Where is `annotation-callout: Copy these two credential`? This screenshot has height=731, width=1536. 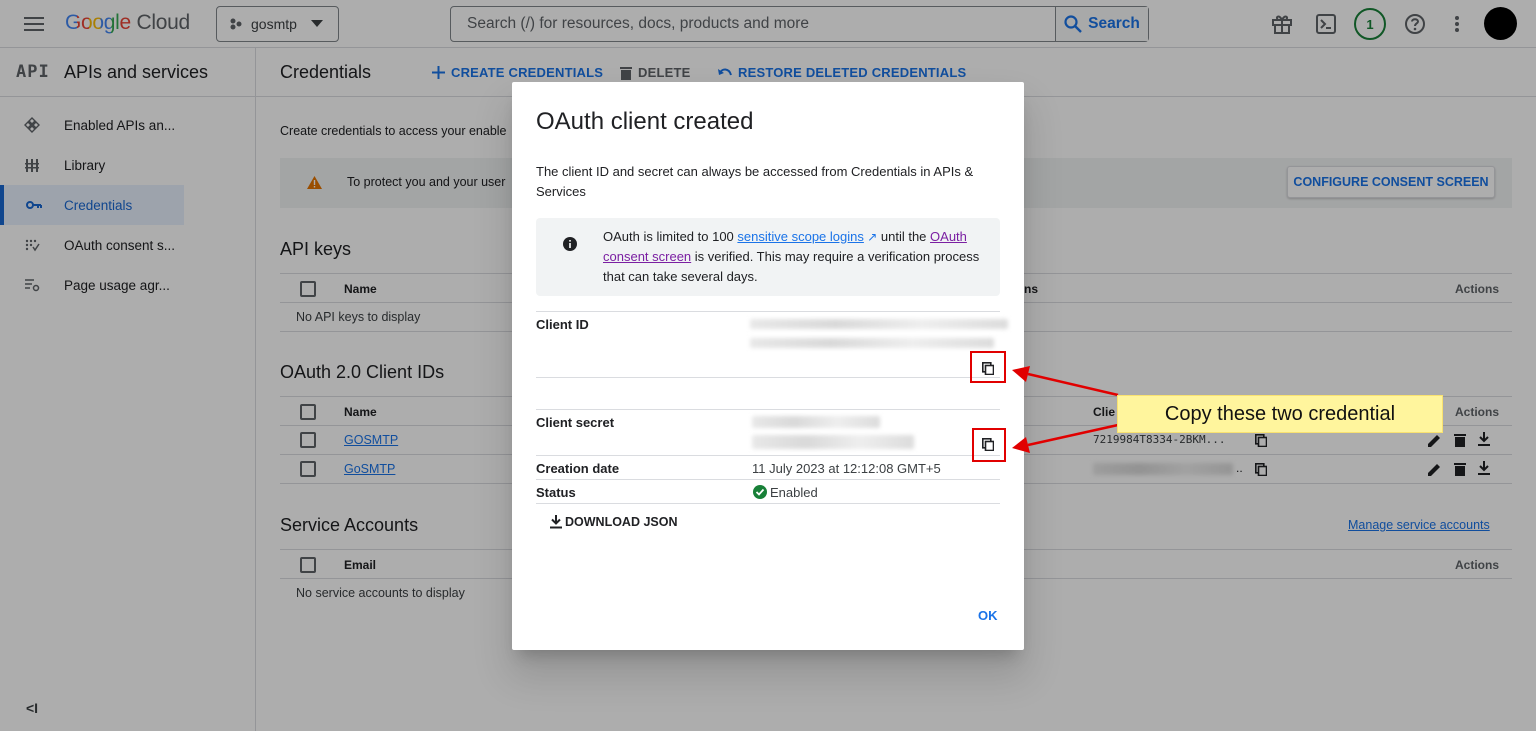 annotation-callout: Copy these two credential is located at coordinates (1280, 414).